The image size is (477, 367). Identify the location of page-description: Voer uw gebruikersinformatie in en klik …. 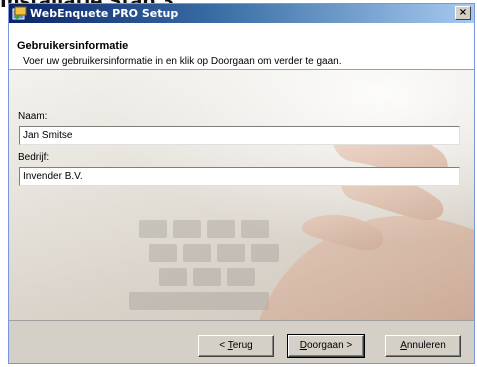
(182, 61).